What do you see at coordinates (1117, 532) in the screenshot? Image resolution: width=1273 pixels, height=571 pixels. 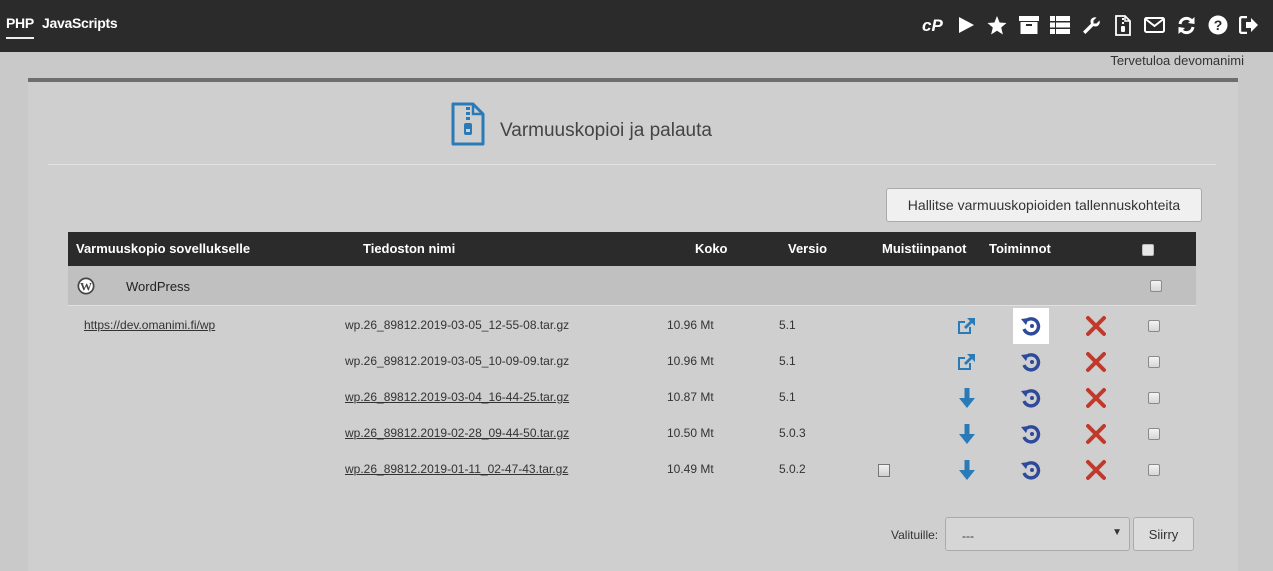 I see `chevron-down-icon: ▼` at bounding box center [1117, 532].